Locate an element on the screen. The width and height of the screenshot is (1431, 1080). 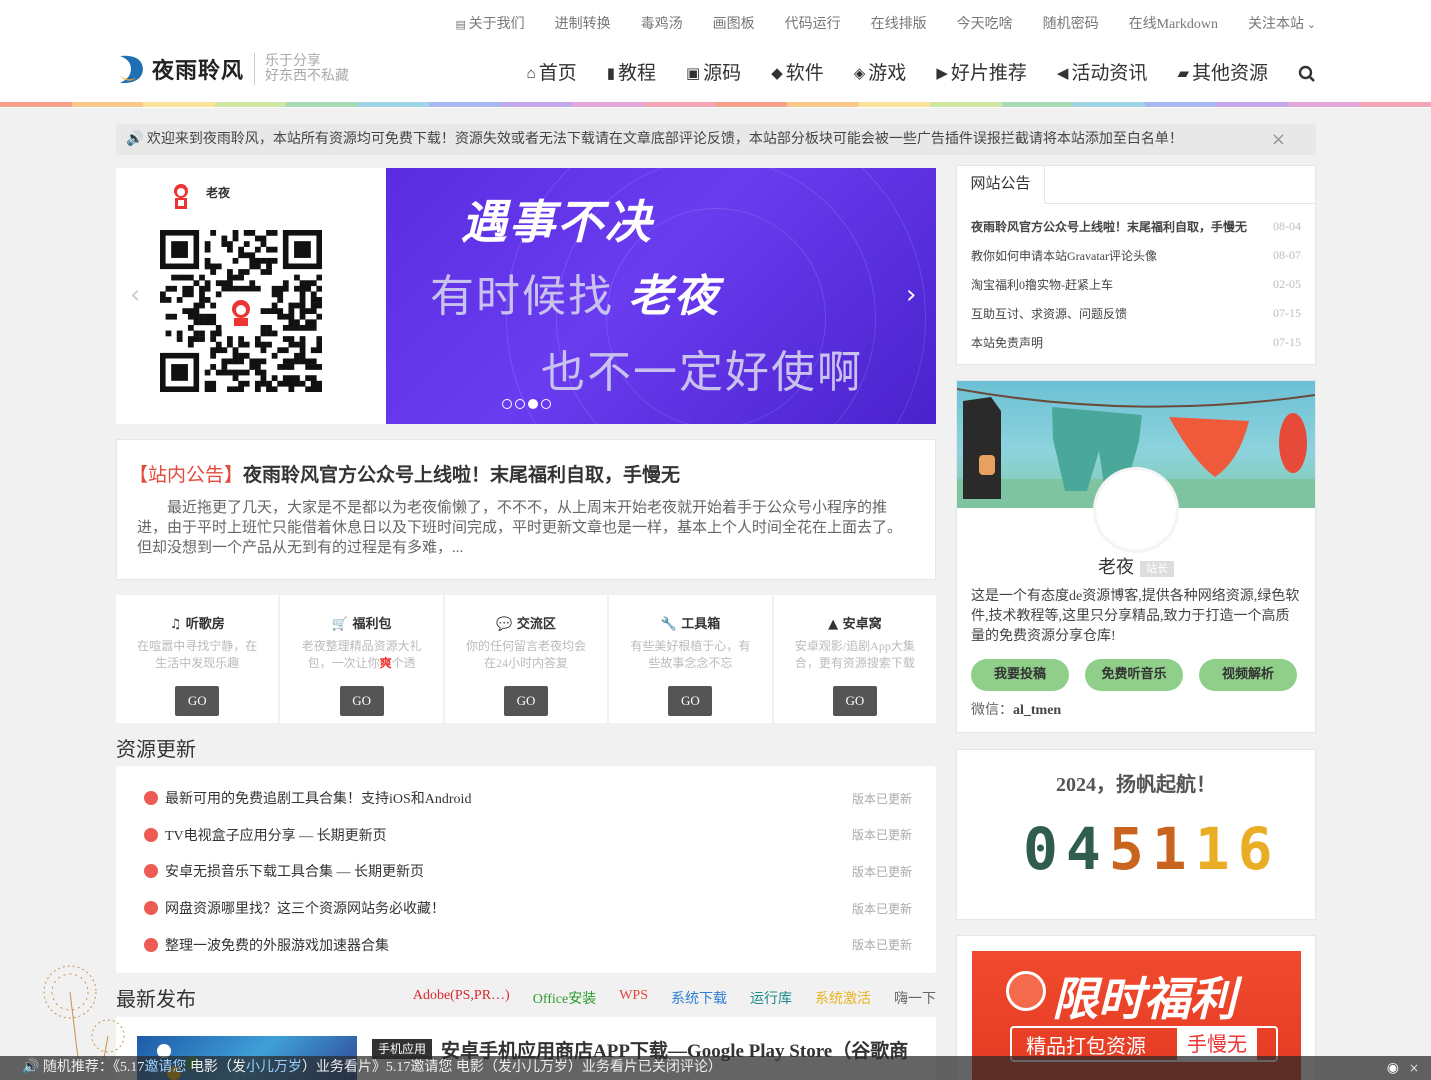
code-file-icon: ▣ is located at coordinates (693, 74).